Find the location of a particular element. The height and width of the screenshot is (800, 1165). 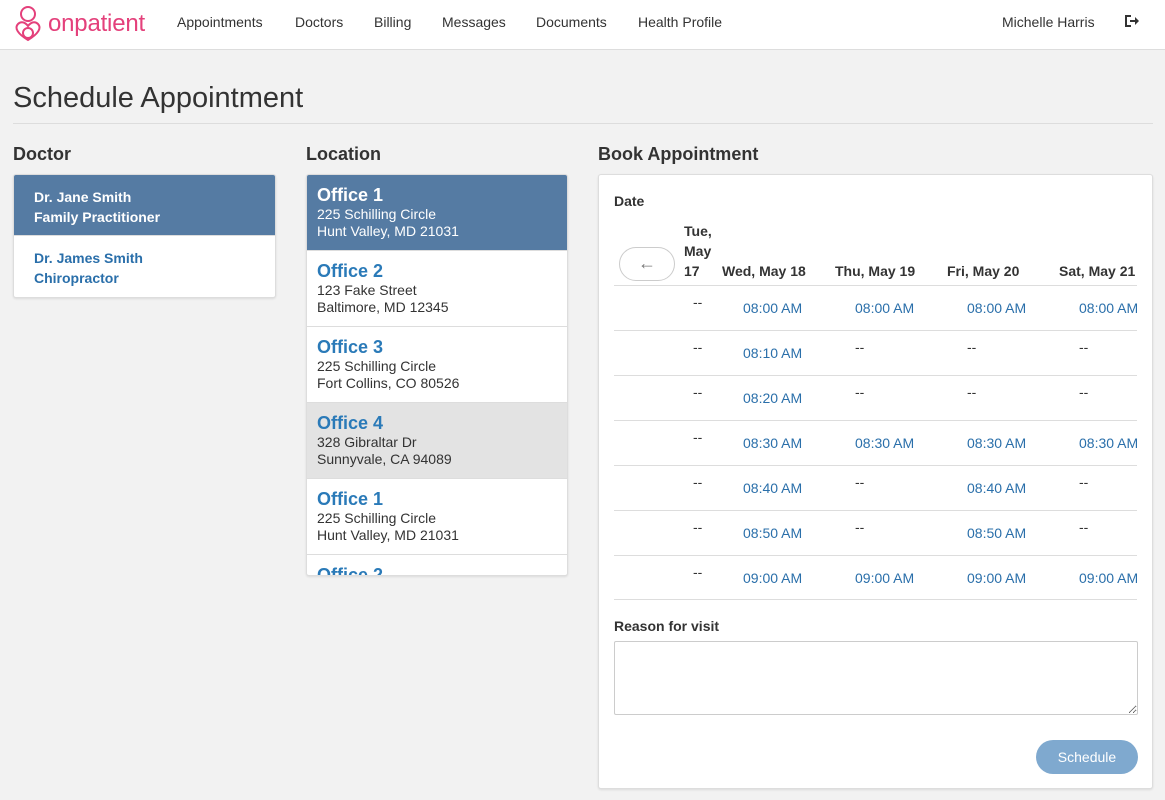

doctor-item: Dr. James Smith Chiropractor is located at coordinates (144, 266).